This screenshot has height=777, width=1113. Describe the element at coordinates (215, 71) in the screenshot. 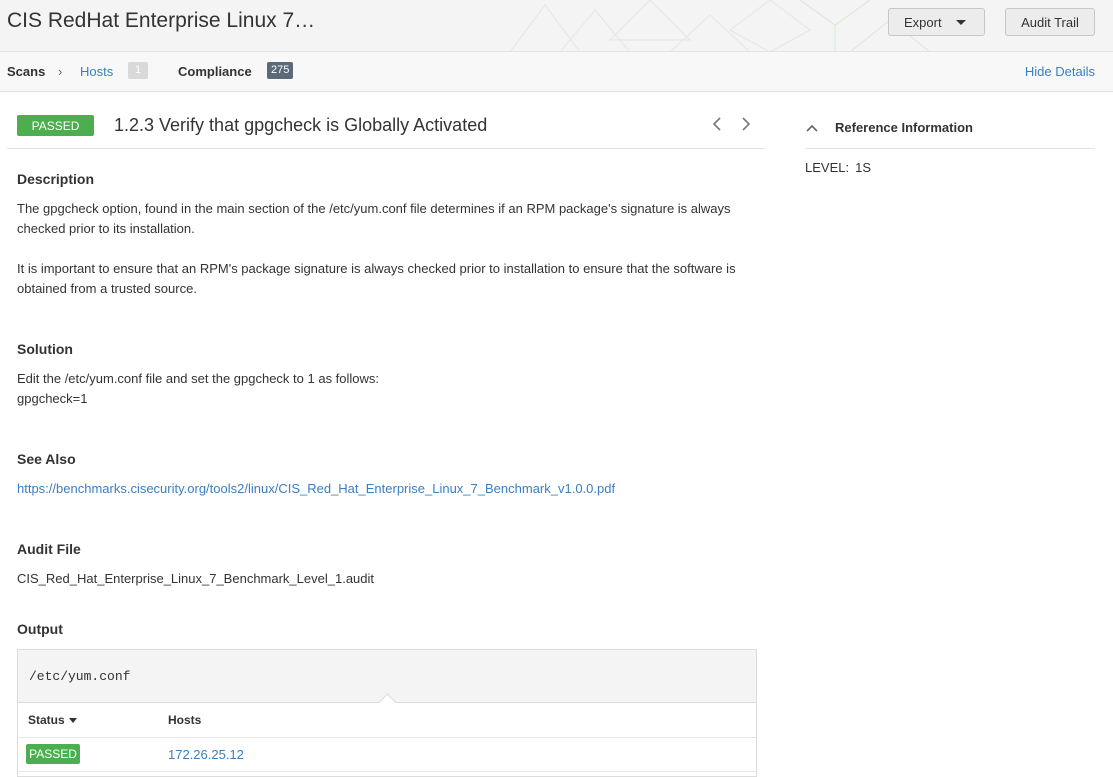

I see `tab-compliance: Compliance` at that location.